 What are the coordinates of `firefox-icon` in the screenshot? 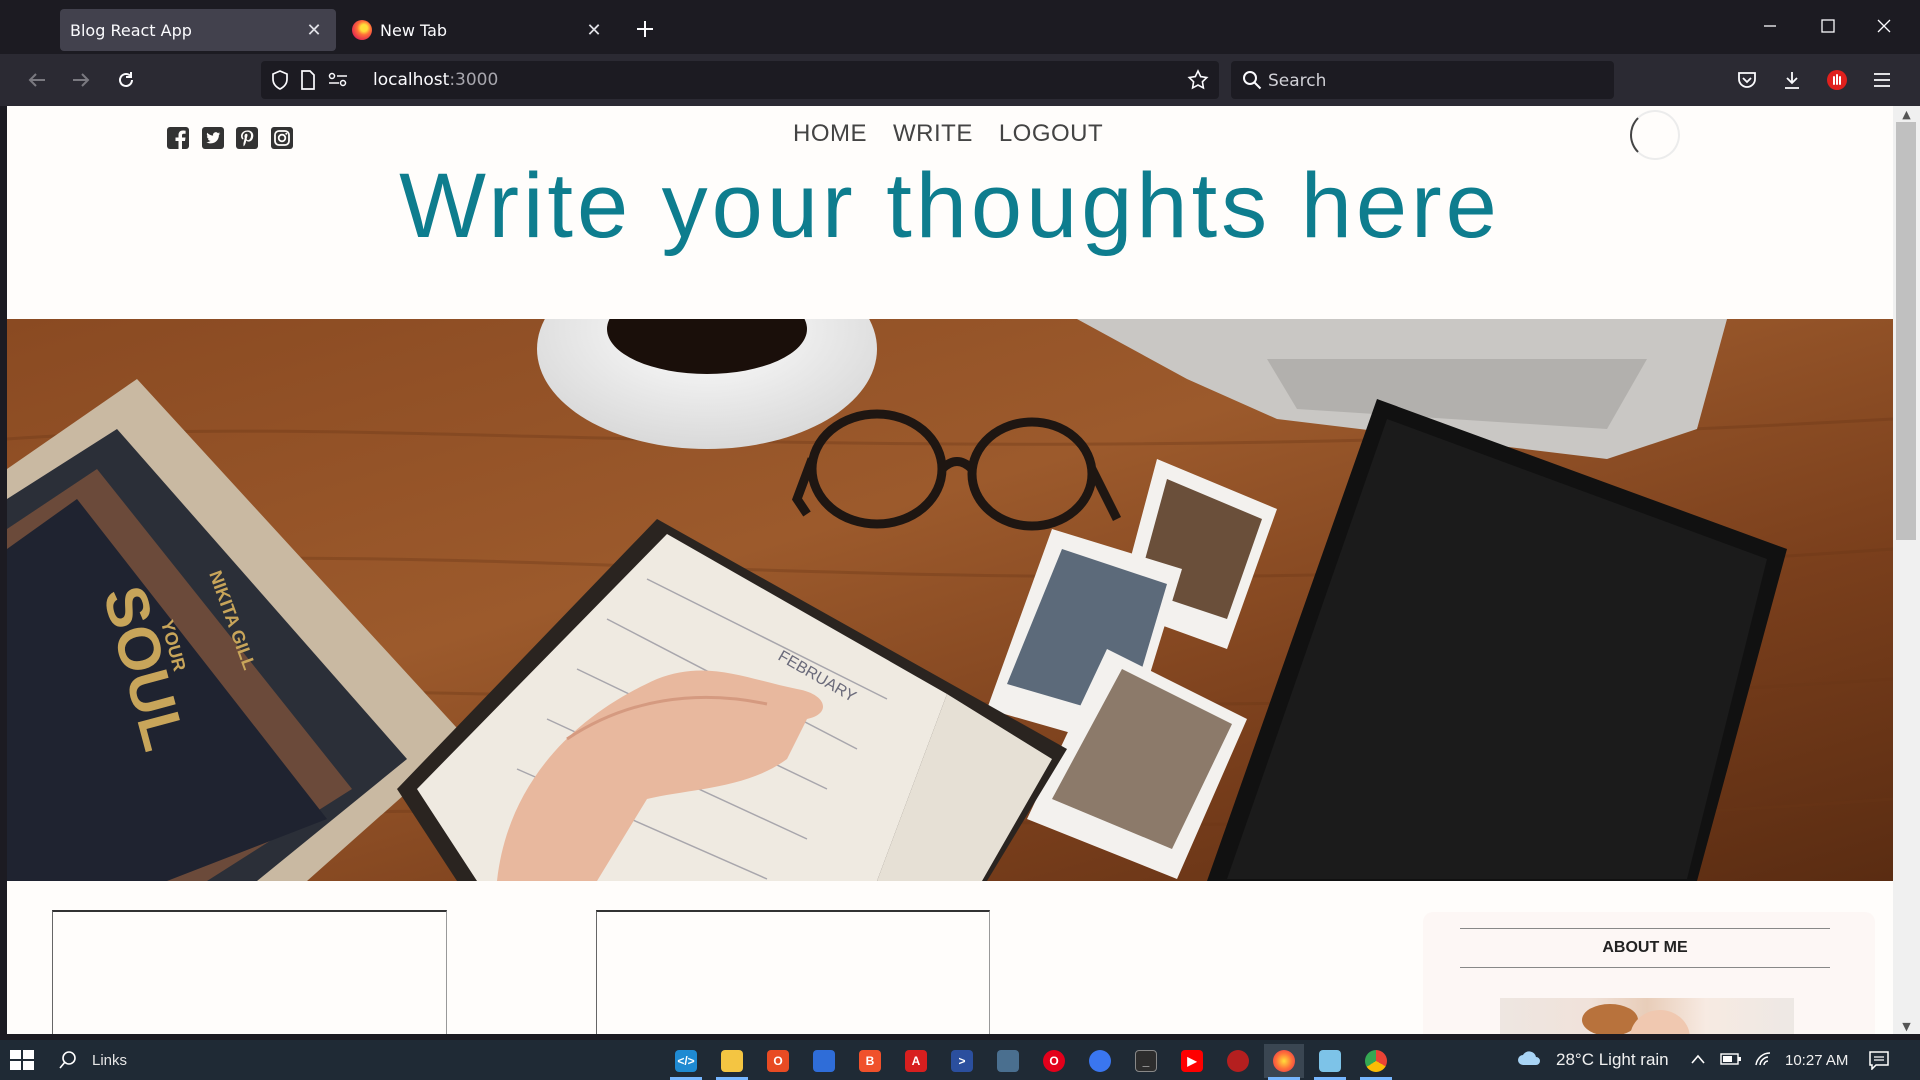 It's located at (1284, 1061).